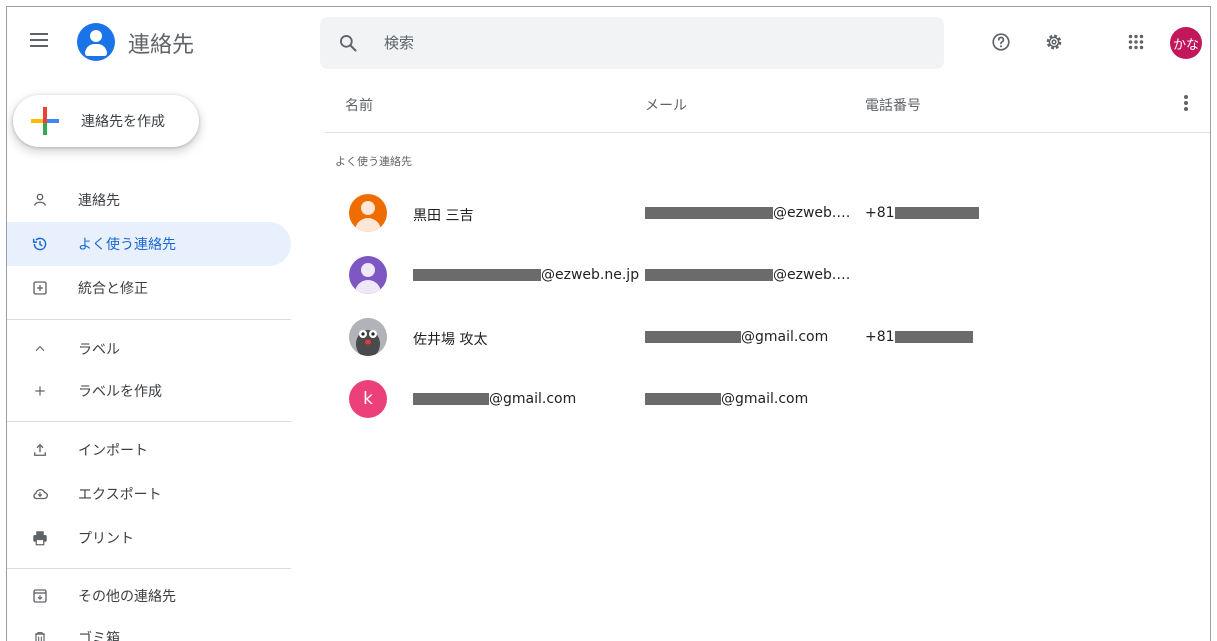 Image resolution: width=1217 pixels, height=641 pixels. I want to click on settings-icon, so click(1054, 42).